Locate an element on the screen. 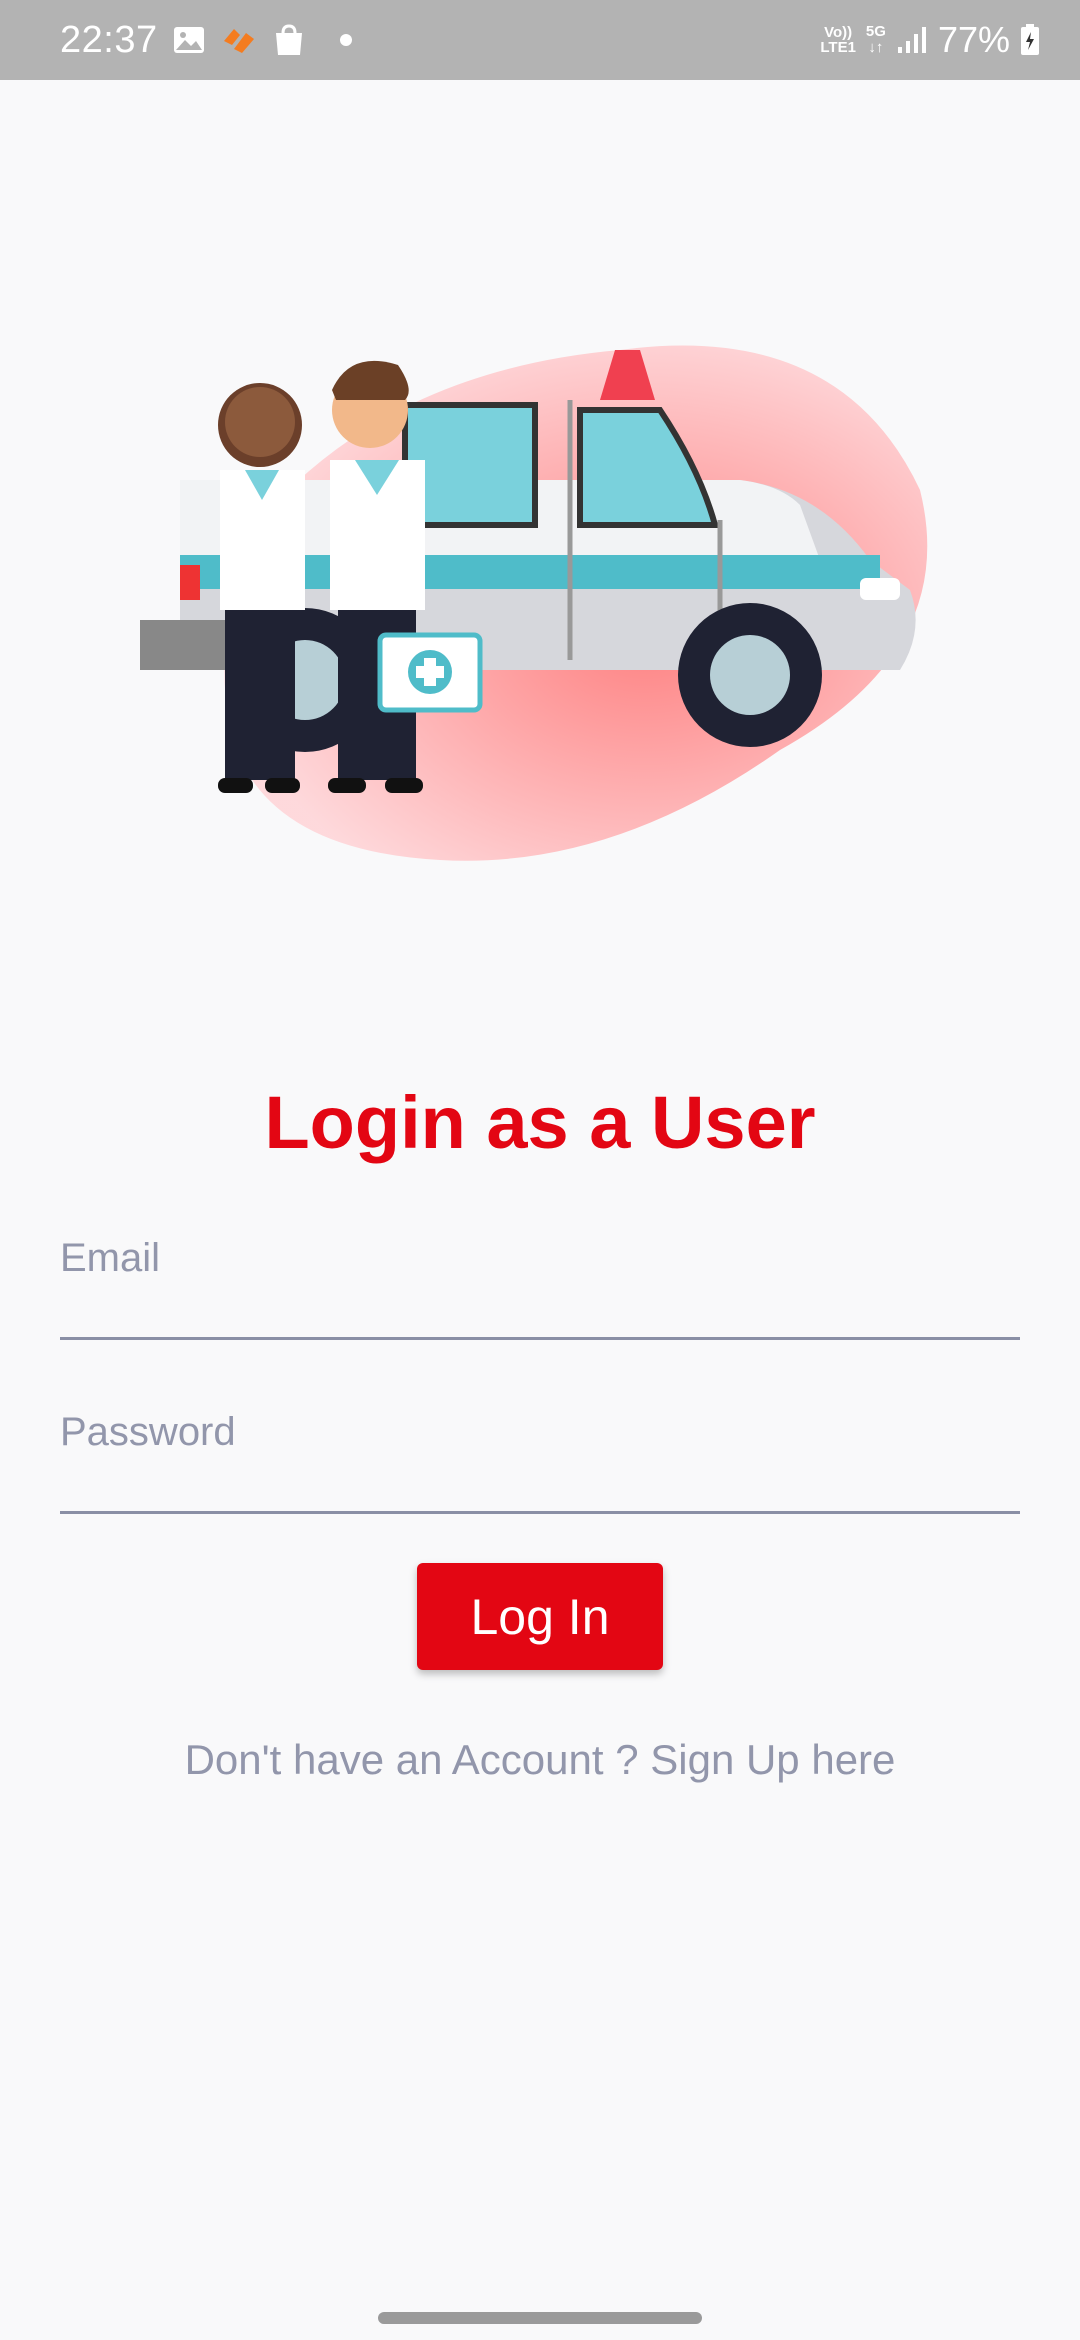  signup-link: Don't have an Account ? Sign Up here is located at coordinates (540, 1760).